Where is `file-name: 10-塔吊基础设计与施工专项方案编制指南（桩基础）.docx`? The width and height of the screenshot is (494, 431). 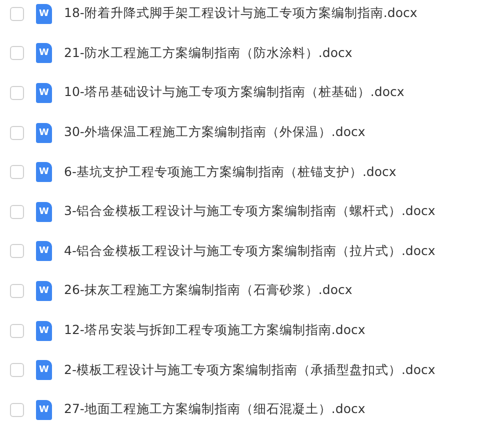 file-name: 10-塔吊基础设计与施工专项方案编制指南（桩基础）.docx is located at coordinates (234, 93).